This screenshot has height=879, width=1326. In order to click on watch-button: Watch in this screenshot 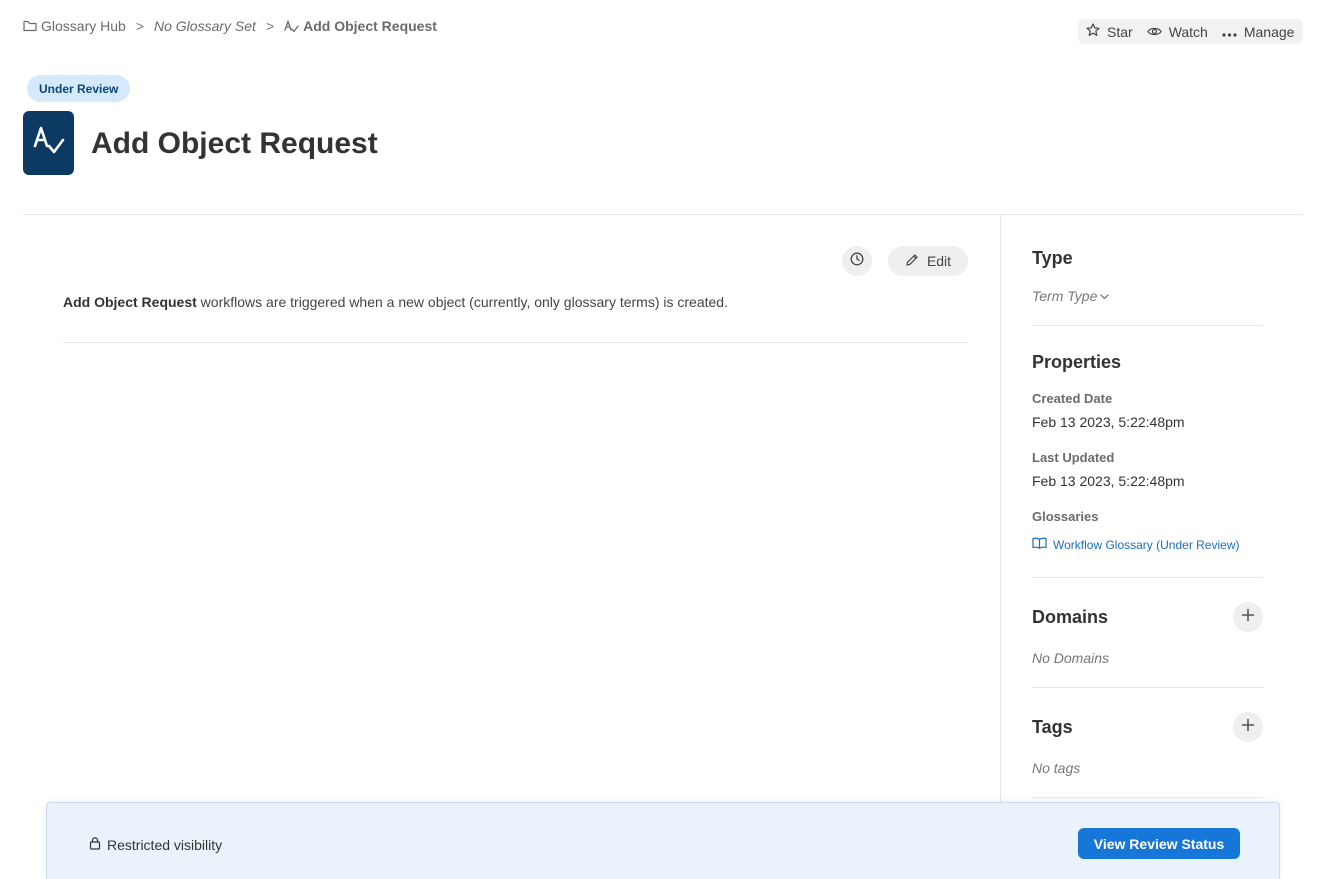, I will do `click(1177, 32)`.